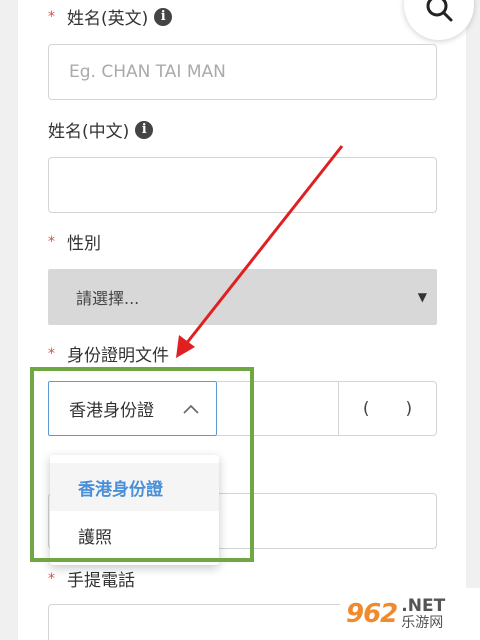  Describe the element at coordinates (423, 605) in the screenshot. I see `watermark-net: .NET` at that location.